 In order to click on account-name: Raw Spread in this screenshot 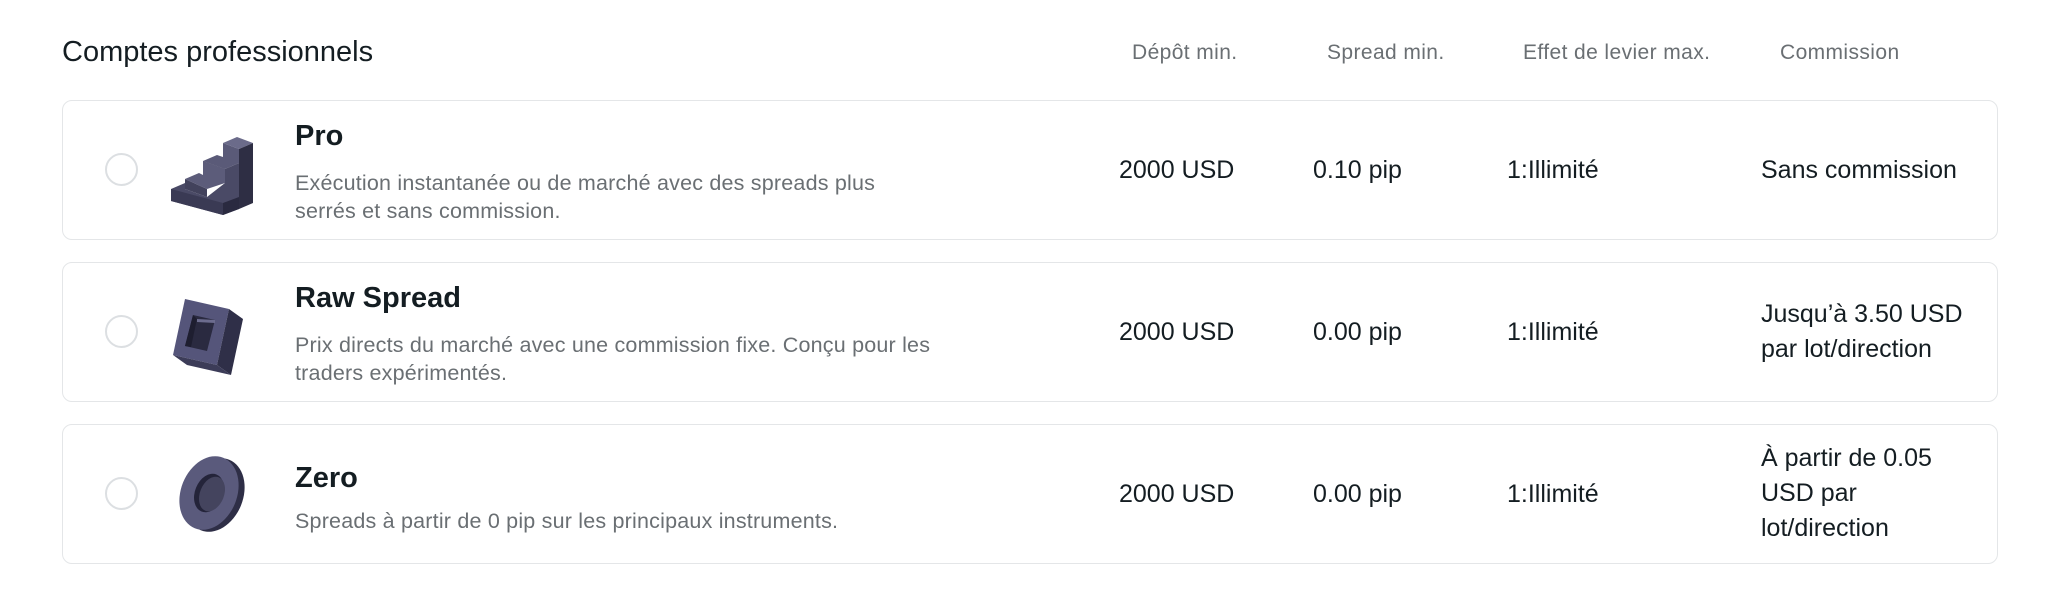, I will do `click(378, 298)`.